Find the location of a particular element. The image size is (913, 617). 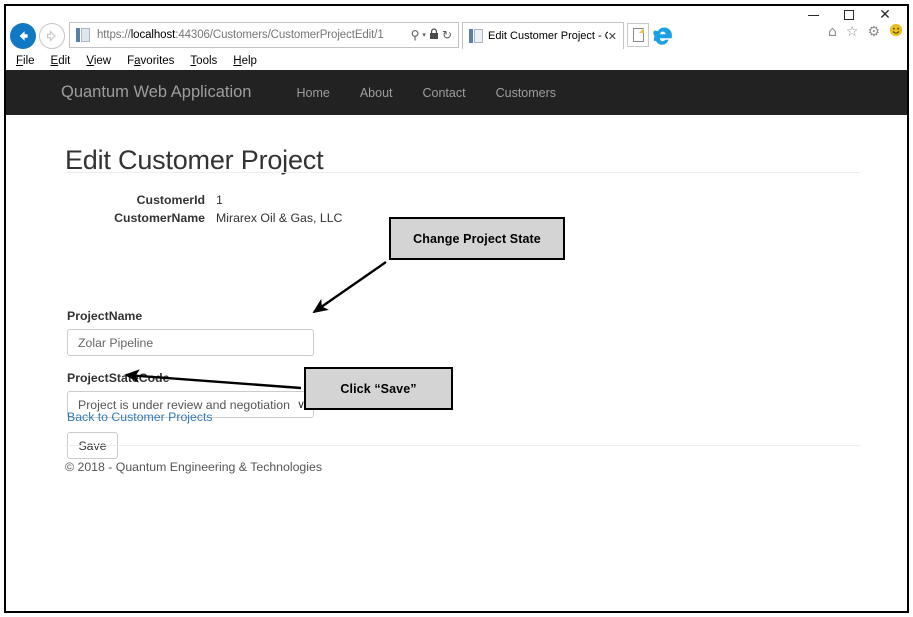

back-arrow-icon is located at coordinates (23, 36).